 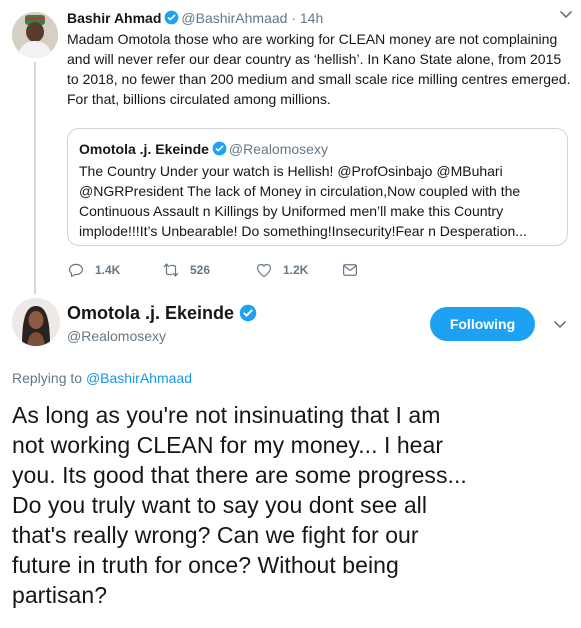 I want to click on author-name: Bashir Ahmad, so click(x=114, y=18).